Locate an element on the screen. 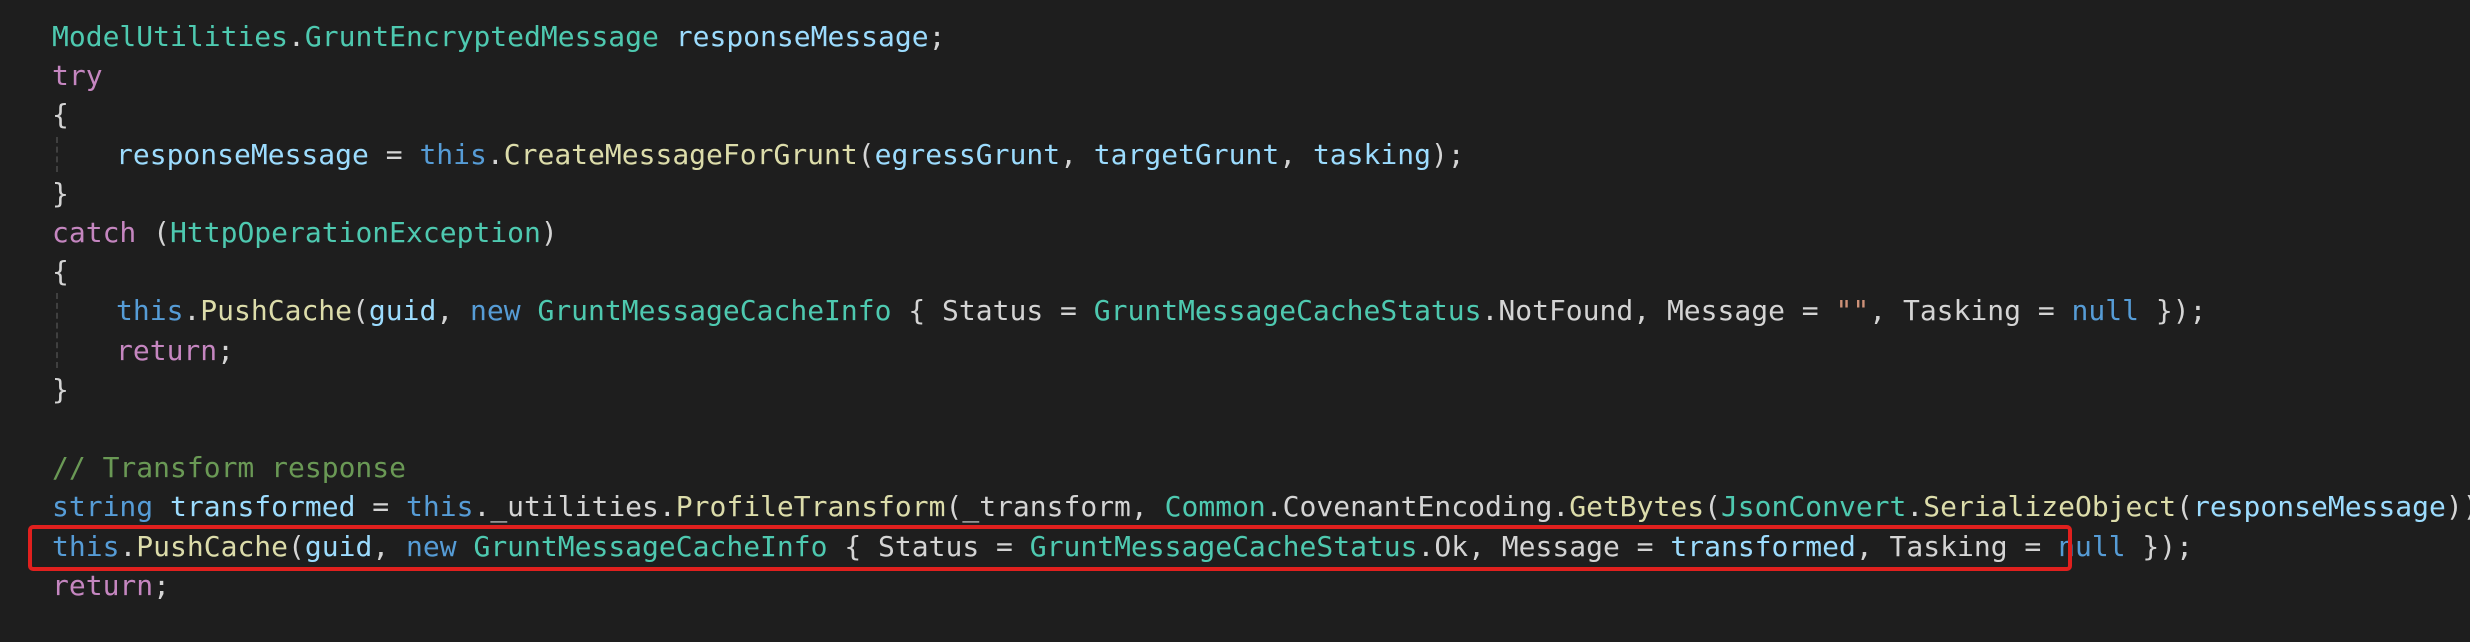 The image size is (2470, 642). code-token: CreateMessageForGrunt is located at coordinates (680, 154).